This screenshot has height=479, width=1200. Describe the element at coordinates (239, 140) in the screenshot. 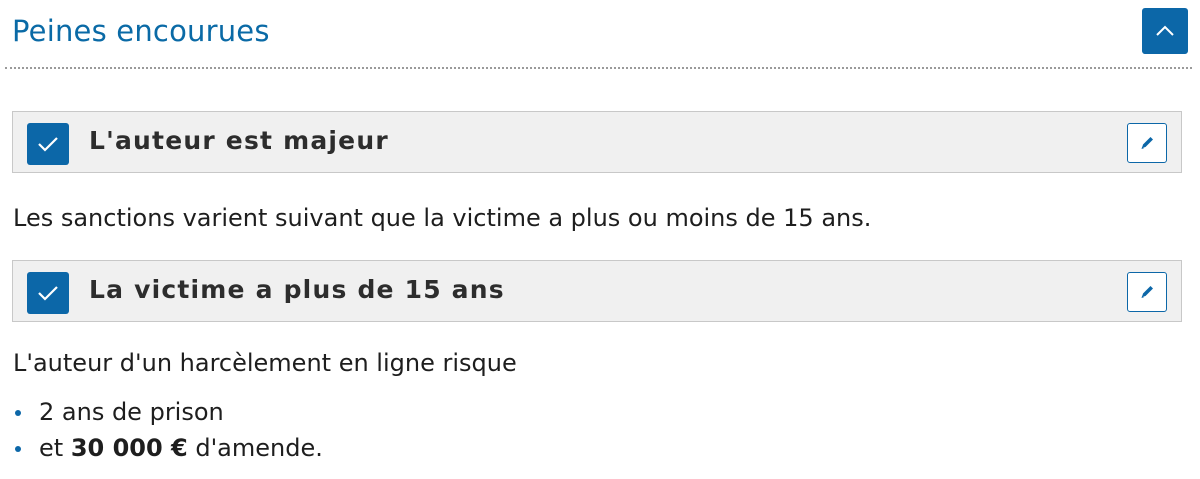

I see `step-label: L'auteur est majeur` at that location.